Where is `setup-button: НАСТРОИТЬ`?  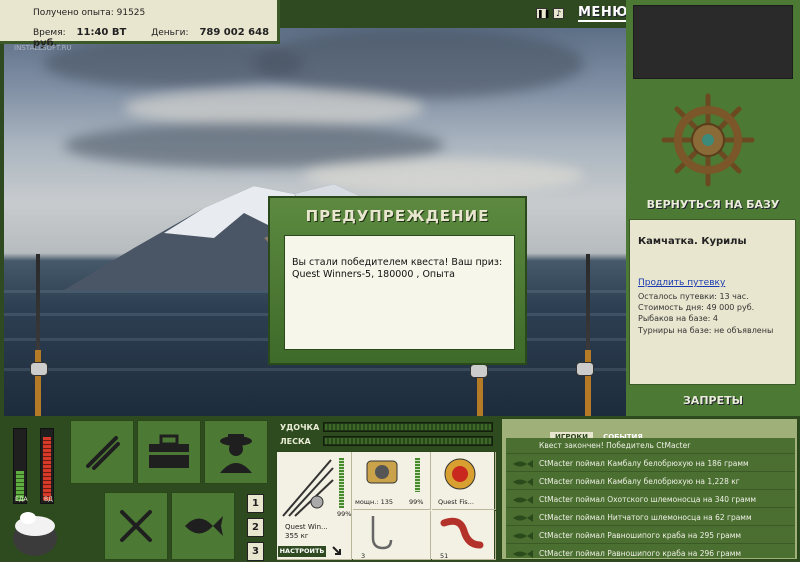
setup-button: НАСТРОИТЬ is located at coordinates (302, 551).